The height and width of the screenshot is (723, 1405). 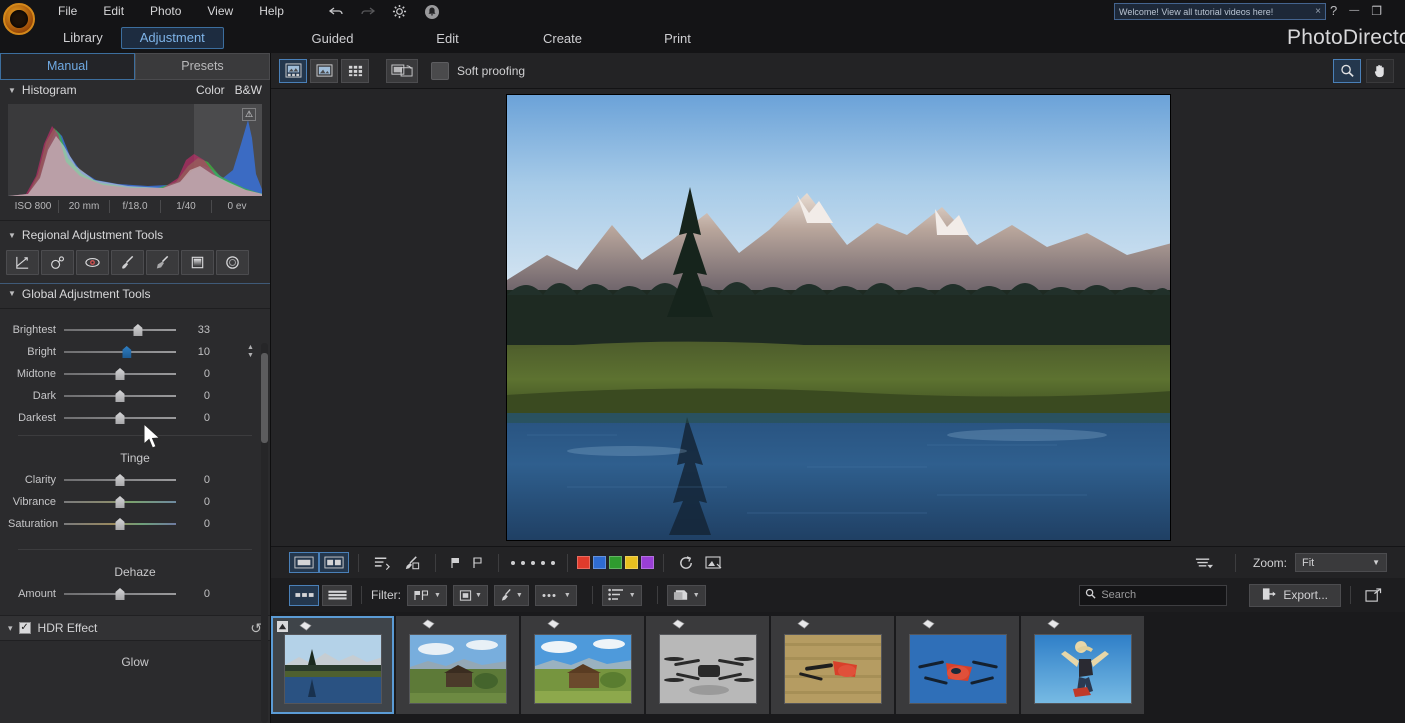 I want to click on zoom-tool-icon, so click(x=1347, y=70).